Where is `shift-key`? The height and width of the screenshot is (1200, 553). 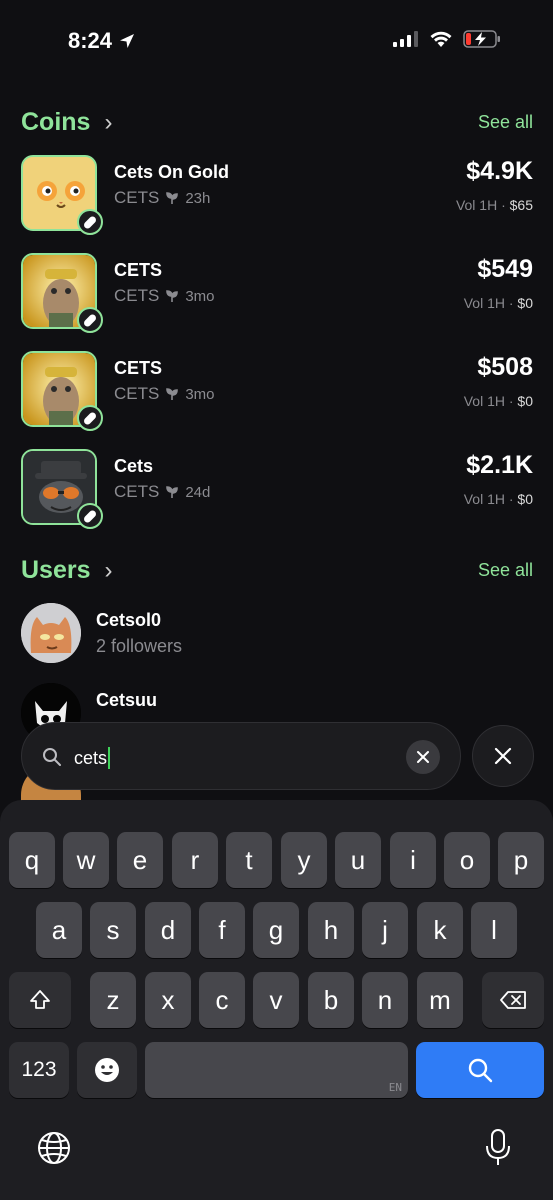 shift-key is located at coordinates (40, 1000).